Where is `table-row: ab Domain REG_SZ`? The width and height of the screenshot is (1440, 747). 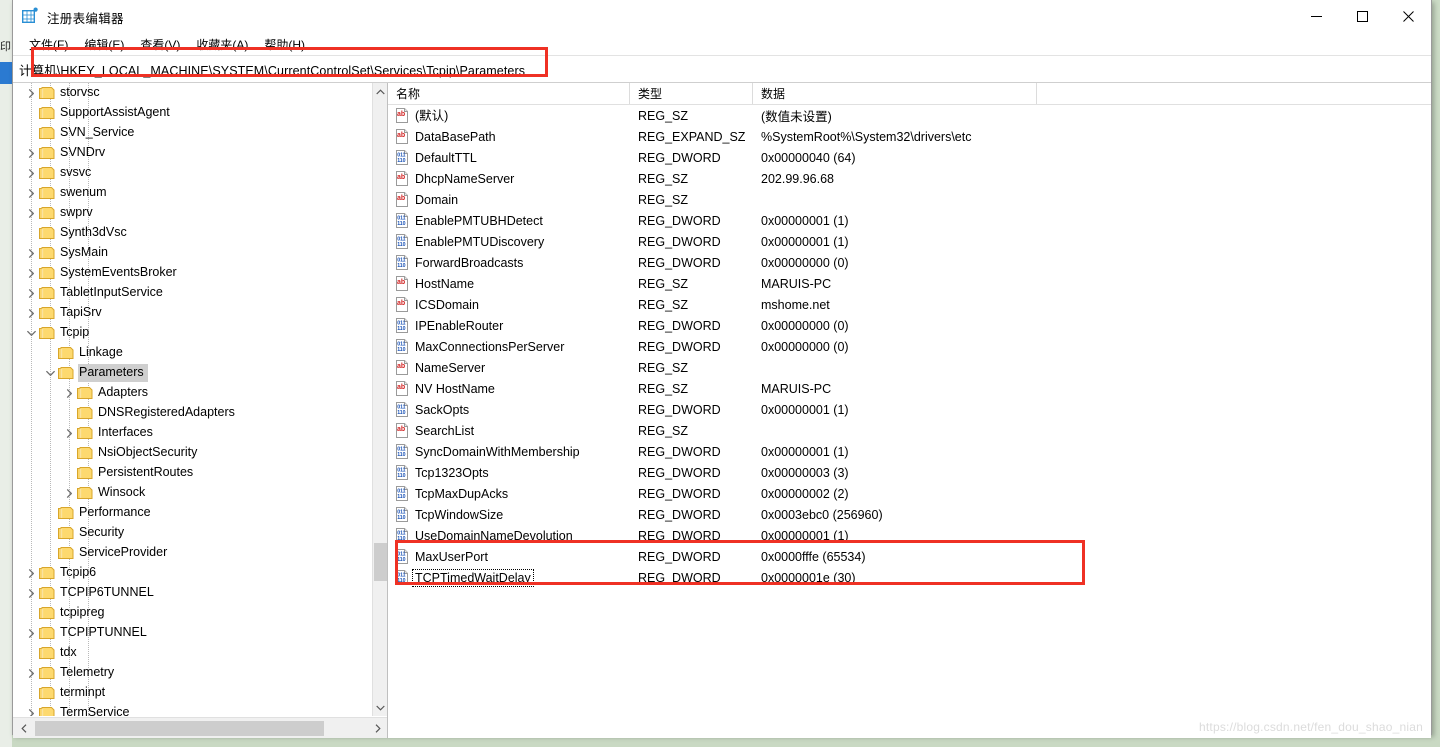
table-row: ab Domain REG_SZ is located at coordinates (909, 199).